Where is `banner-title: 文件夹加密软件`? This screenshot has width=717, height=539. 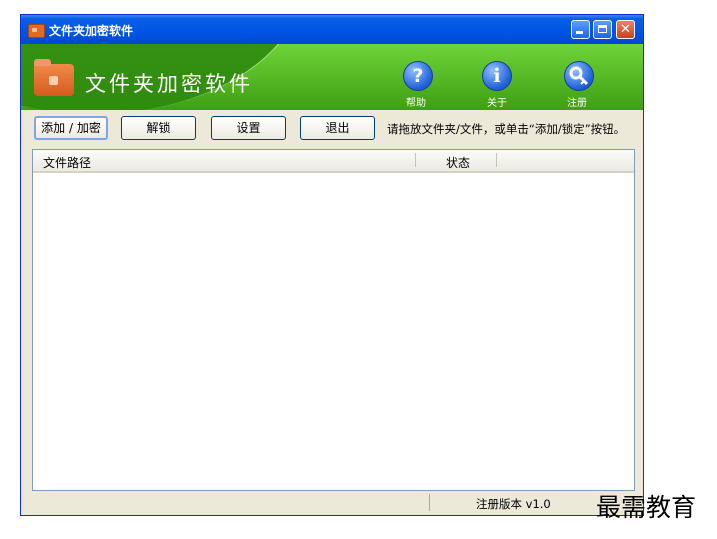 banner-title: 文件夹加密软件 is located at coordinates (169, 84).